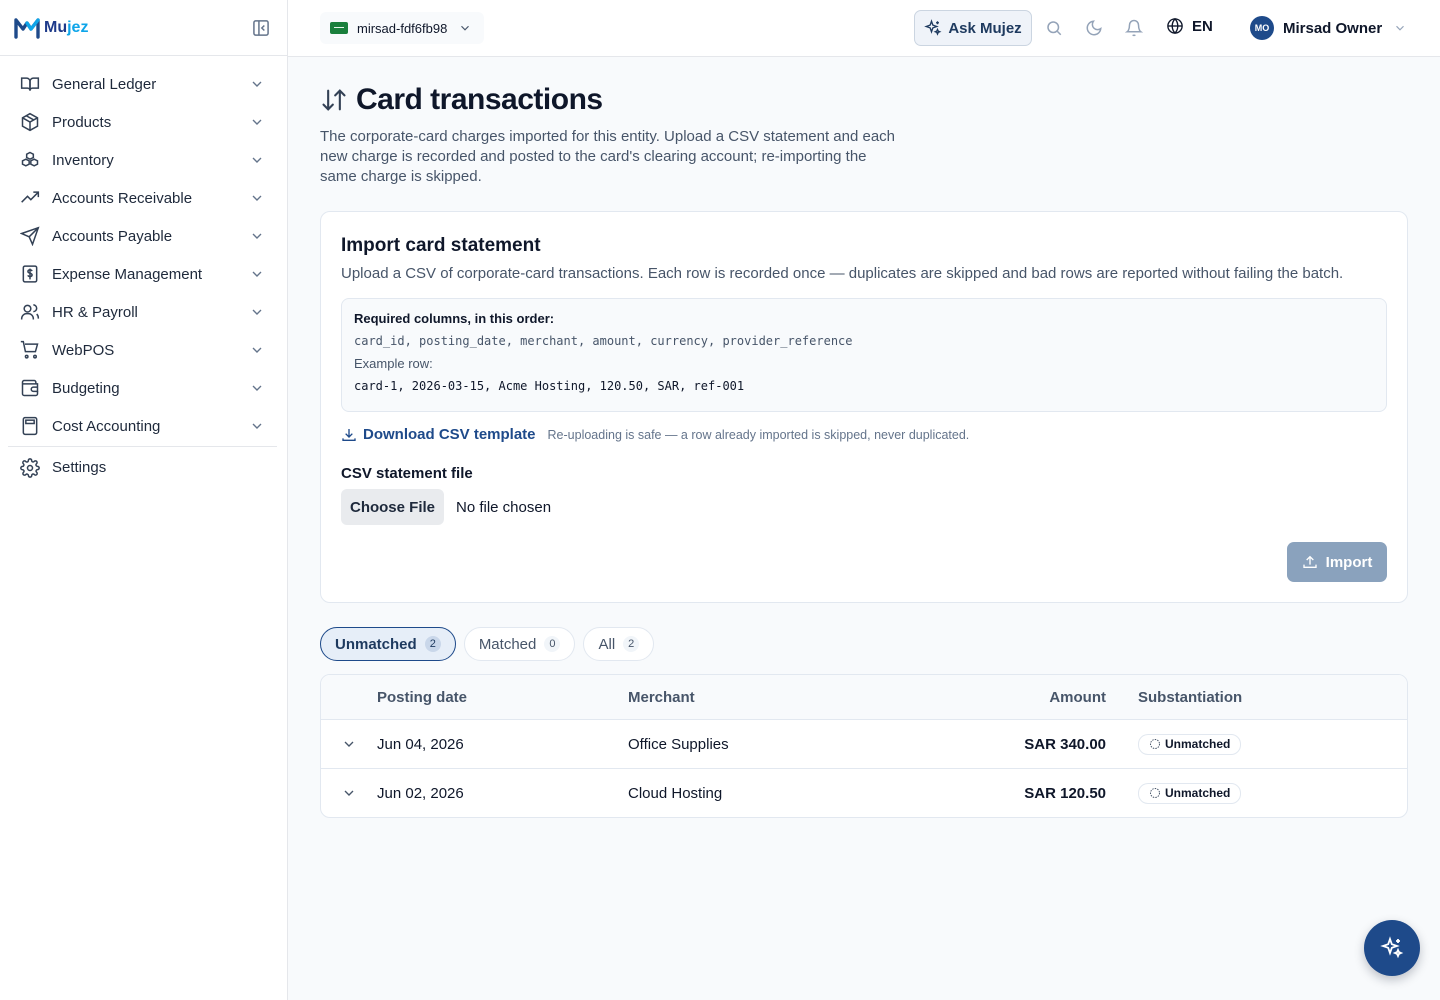 This screenshot has width=1440, height=1000. I want to click on nav-divider, so click(142, 446).